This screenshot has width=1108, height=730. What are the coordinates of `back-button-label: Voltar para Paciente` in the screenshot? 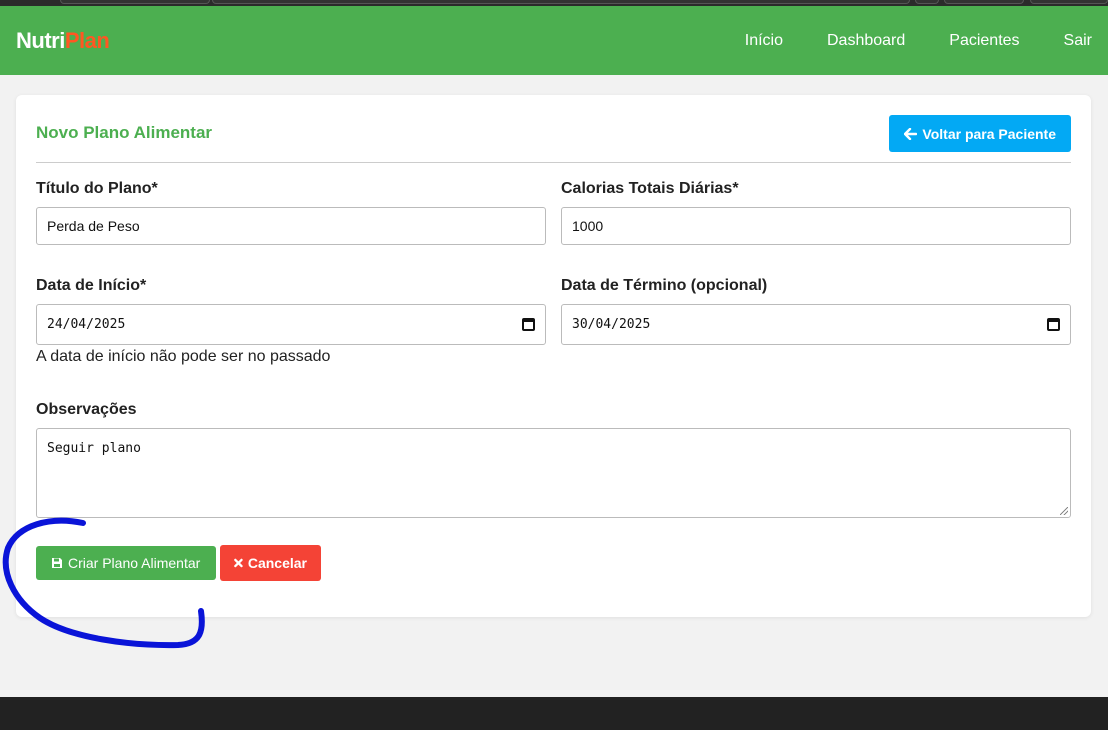 It's located at (989, 133).